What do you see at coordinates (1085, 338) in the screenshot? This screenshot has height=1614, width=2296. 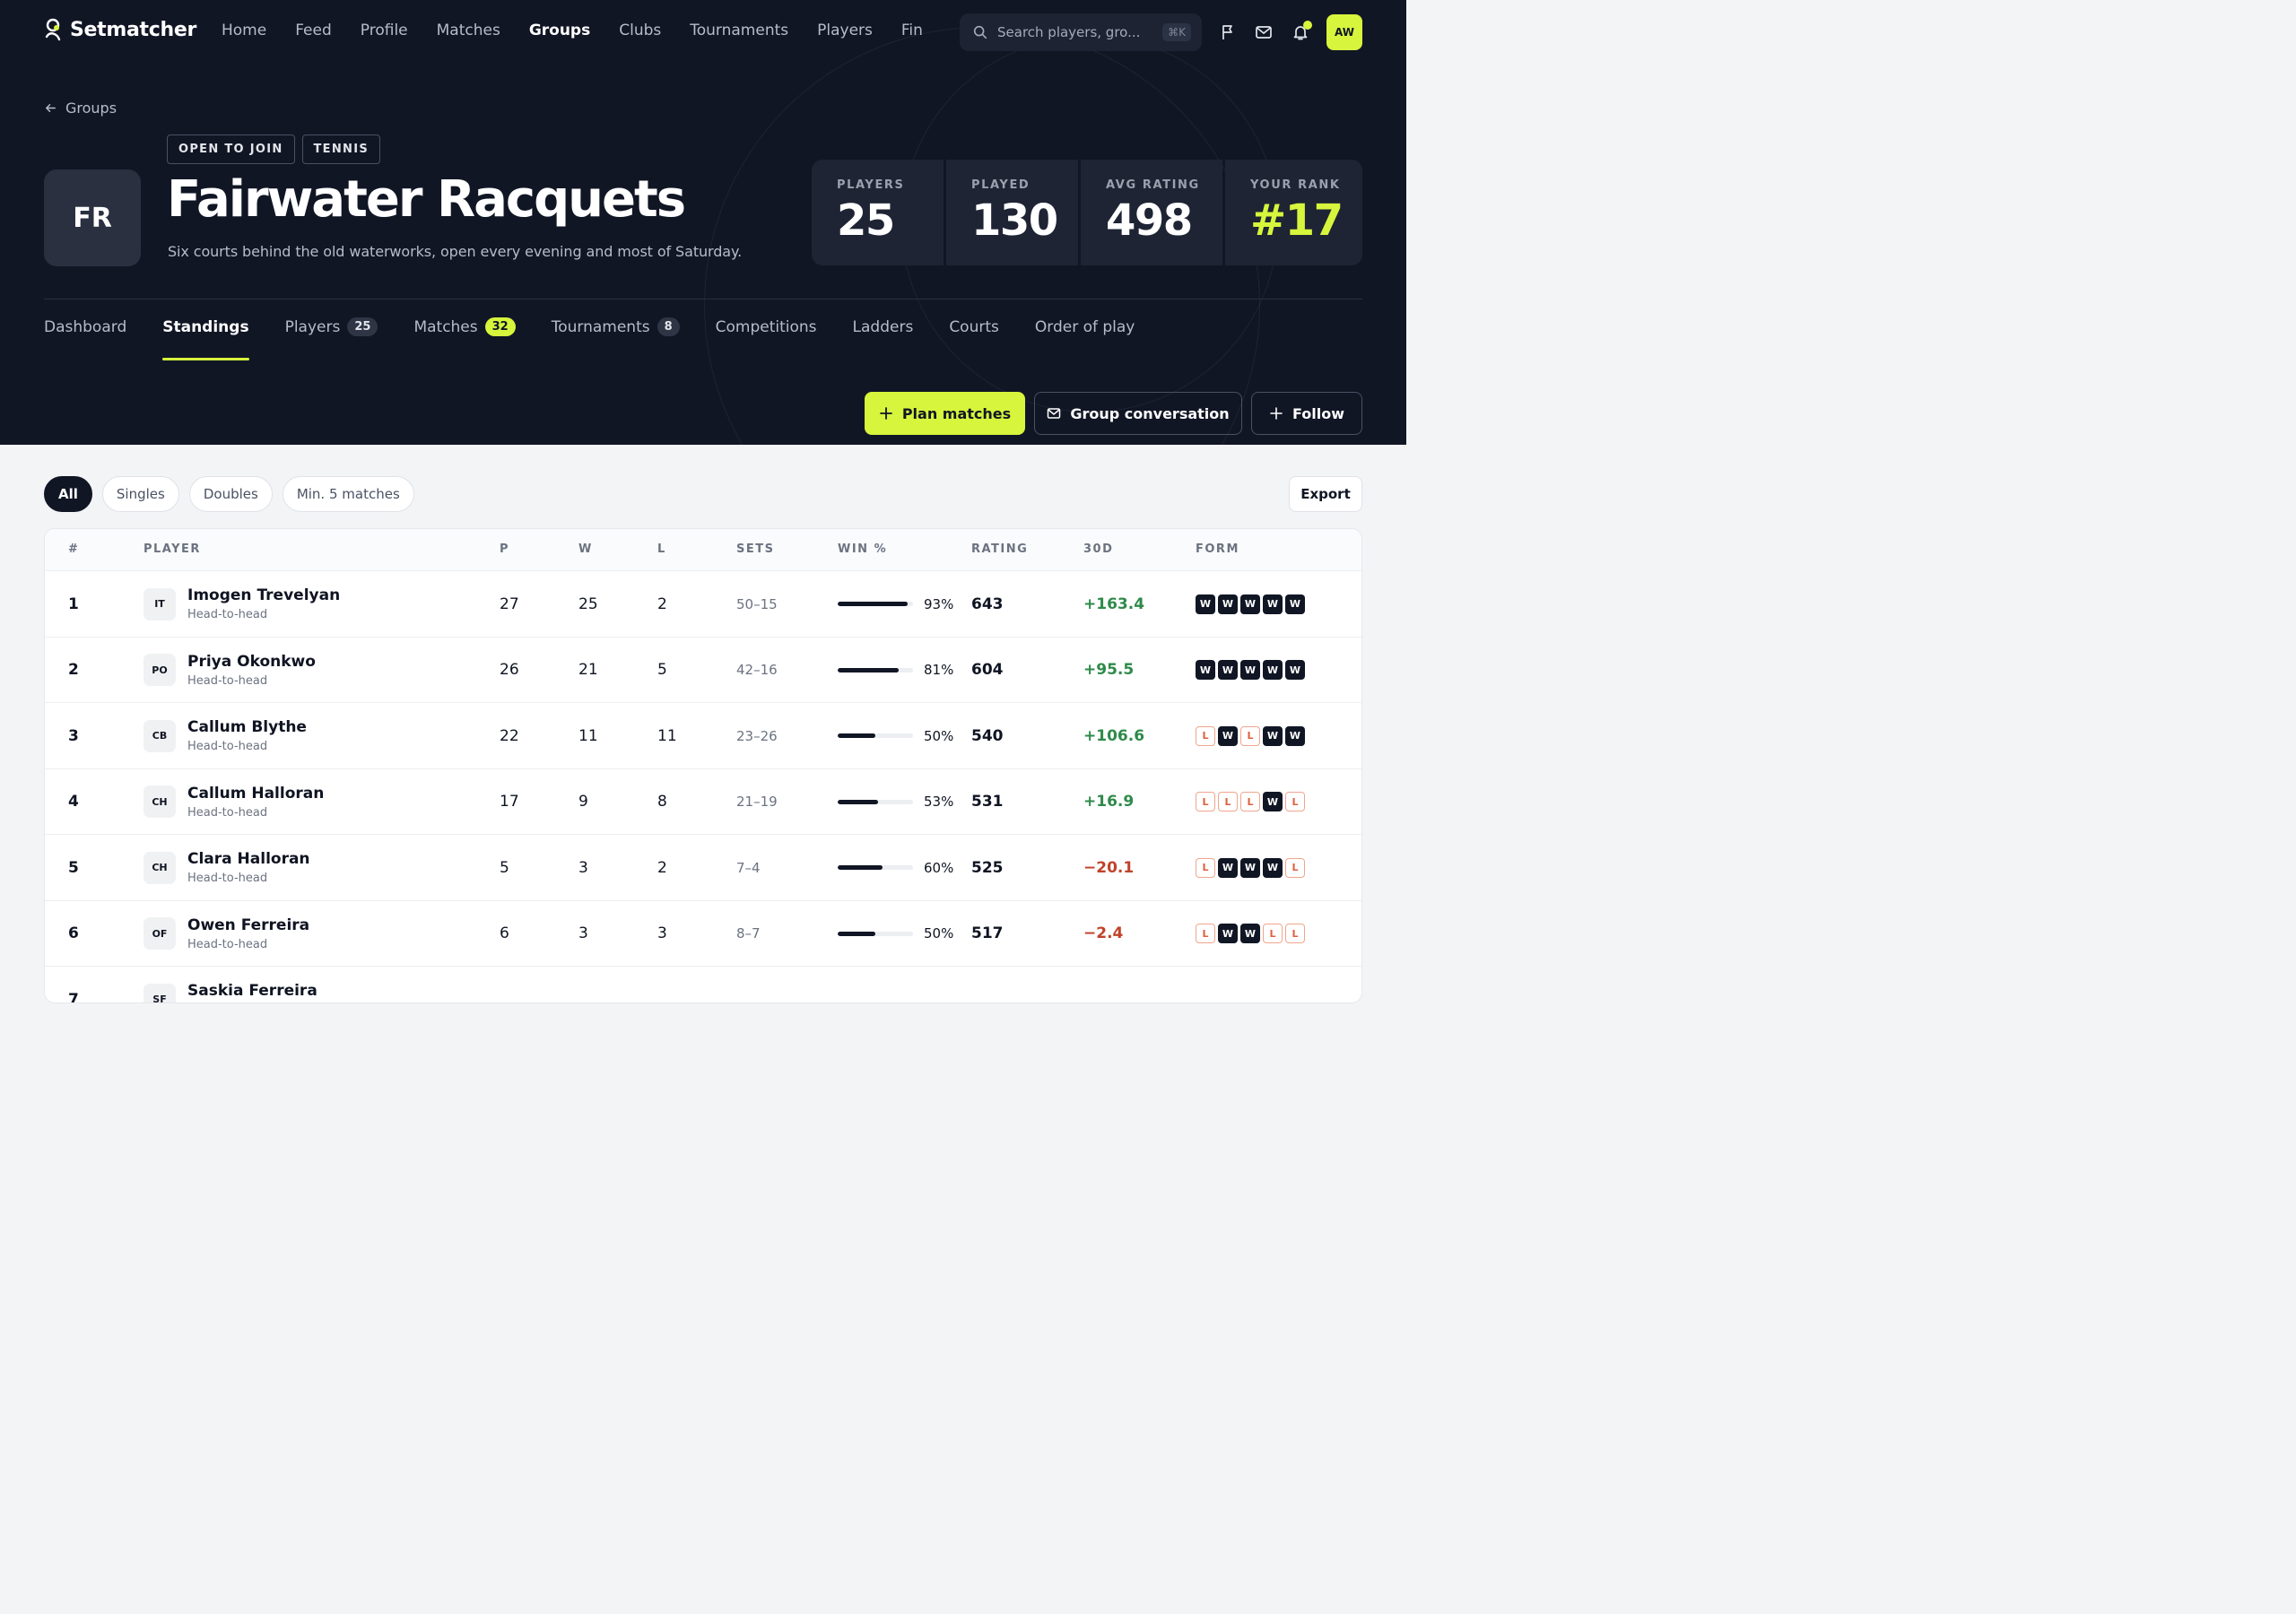 I see `tab-order-of-play: Order of play` at bounding box center [1085, 338].